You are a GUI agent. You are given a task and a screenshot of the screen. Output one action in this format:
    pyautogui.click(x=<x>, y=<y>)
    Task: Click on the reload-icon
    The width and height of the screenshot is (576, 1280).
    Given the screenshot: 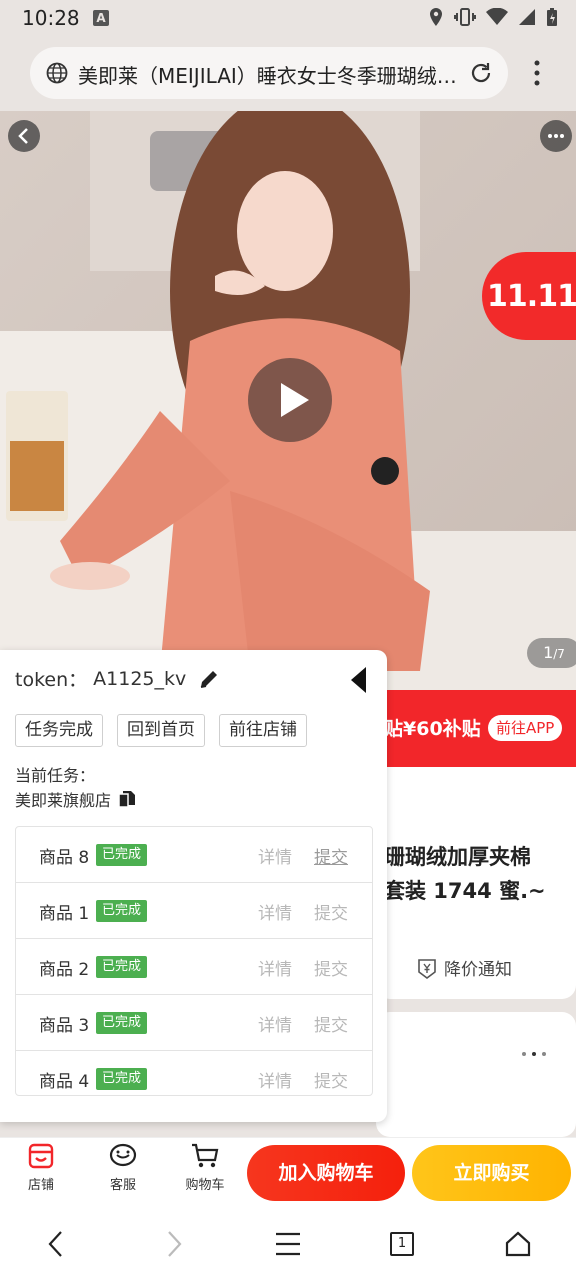 What is the action you would take?
    pyautogui.click(x=481, y=73)
    